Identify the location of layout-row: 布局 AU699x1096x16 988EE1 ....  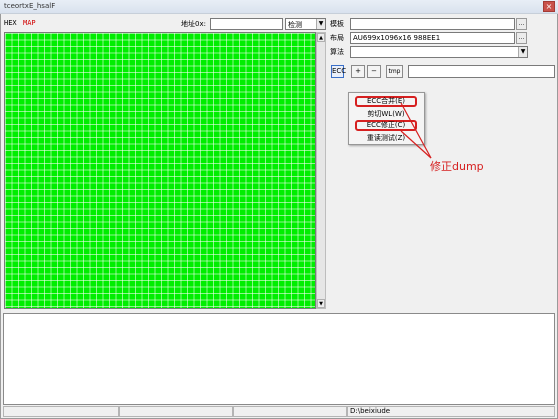
(443, 38).